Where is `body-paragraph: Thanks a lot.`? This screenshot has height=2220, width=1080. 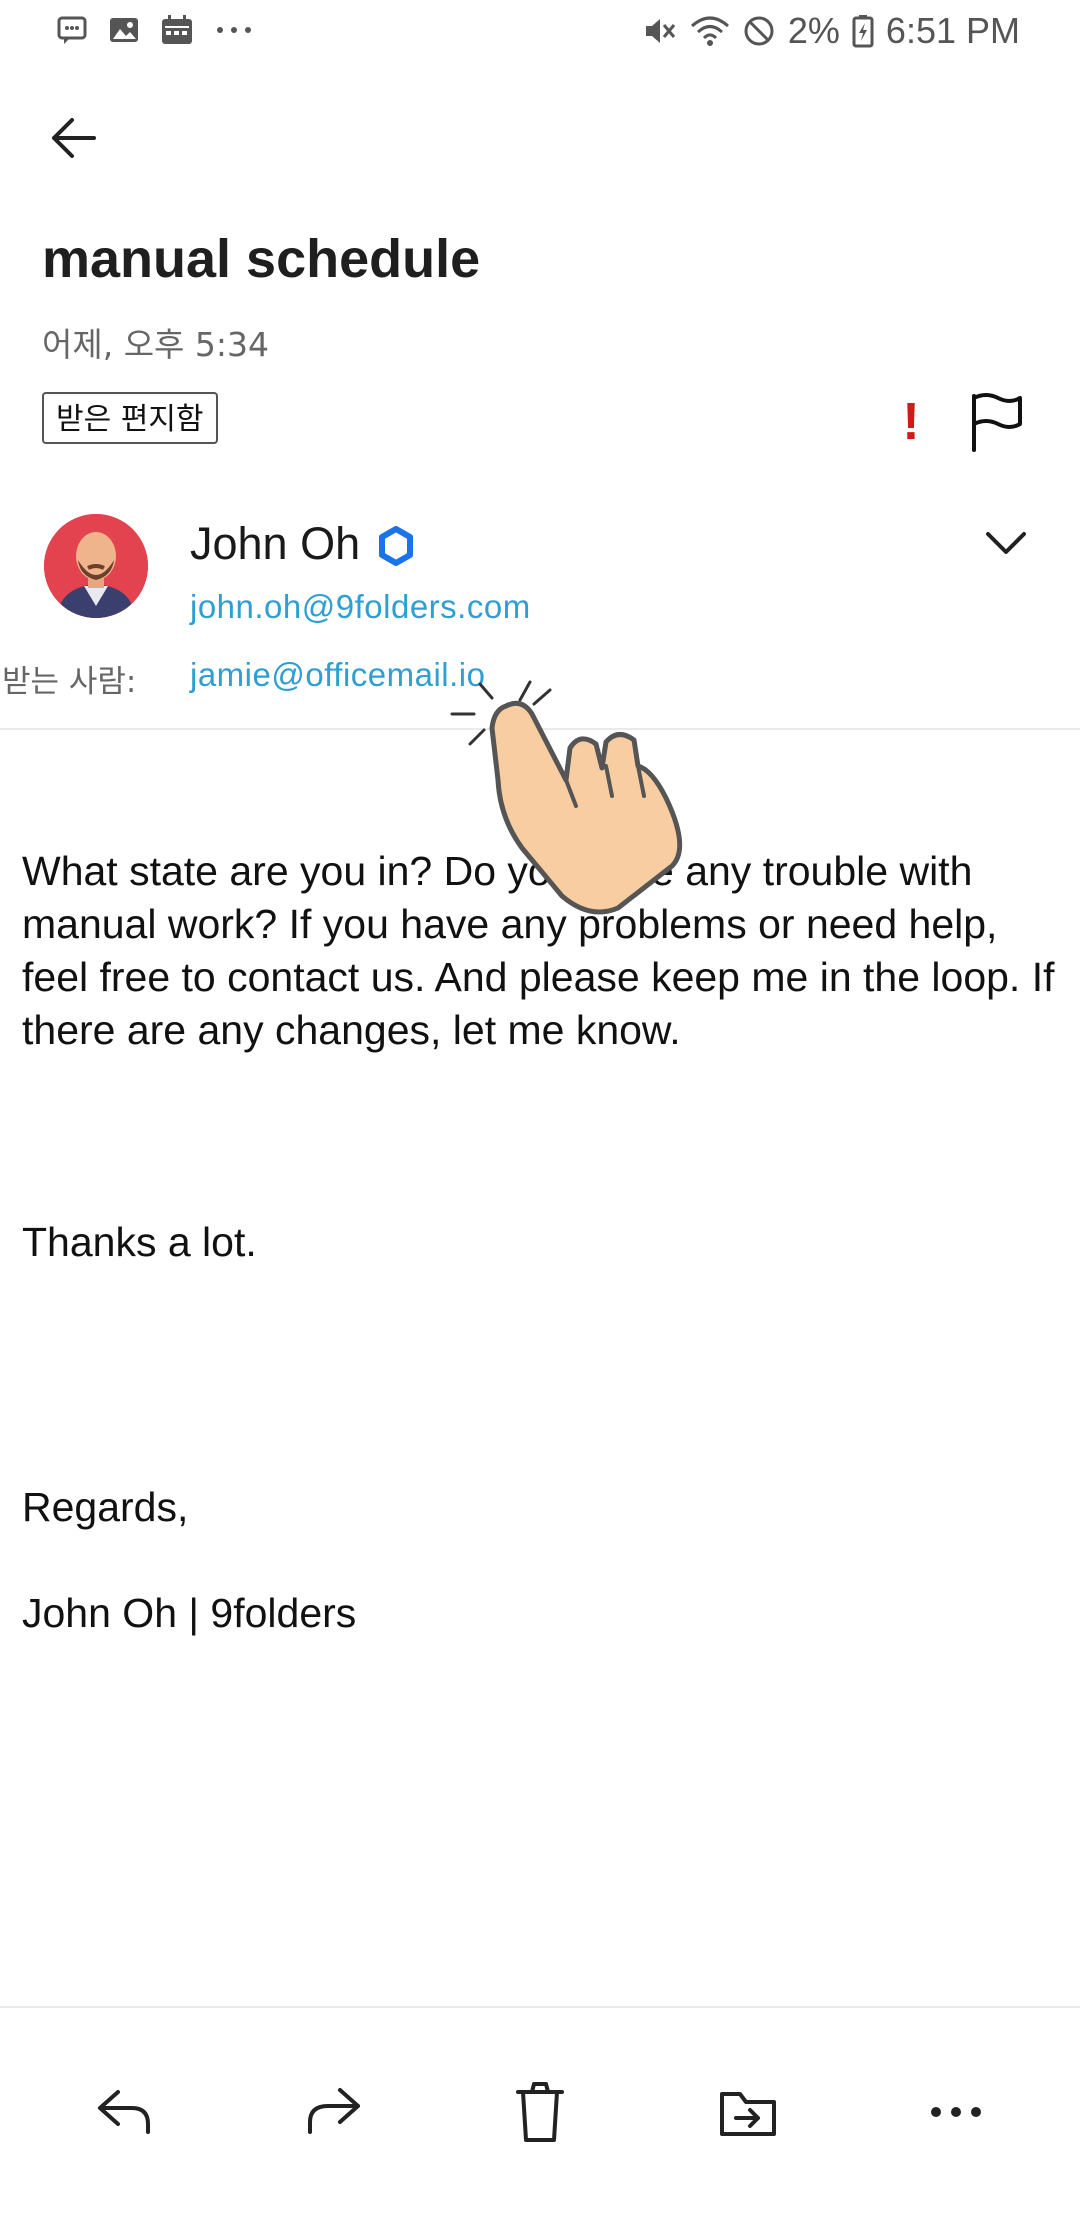 body-paragraph: Thanks a lot. is located at coordinates (139, 1242).